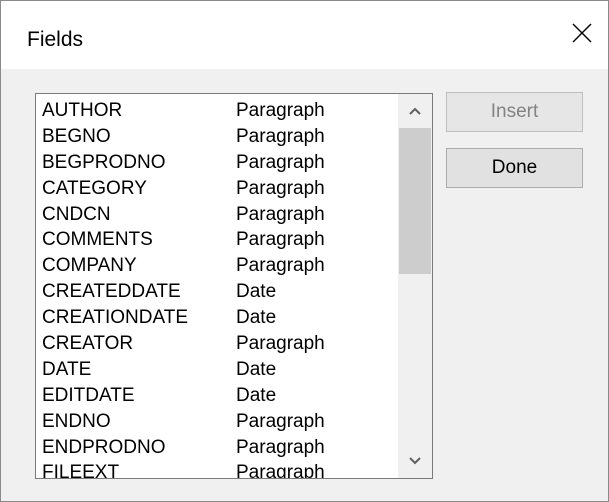  Describe the element at coordinates (81, 470) in the screenshot. I see `field-name: FILEEXT` at that location.